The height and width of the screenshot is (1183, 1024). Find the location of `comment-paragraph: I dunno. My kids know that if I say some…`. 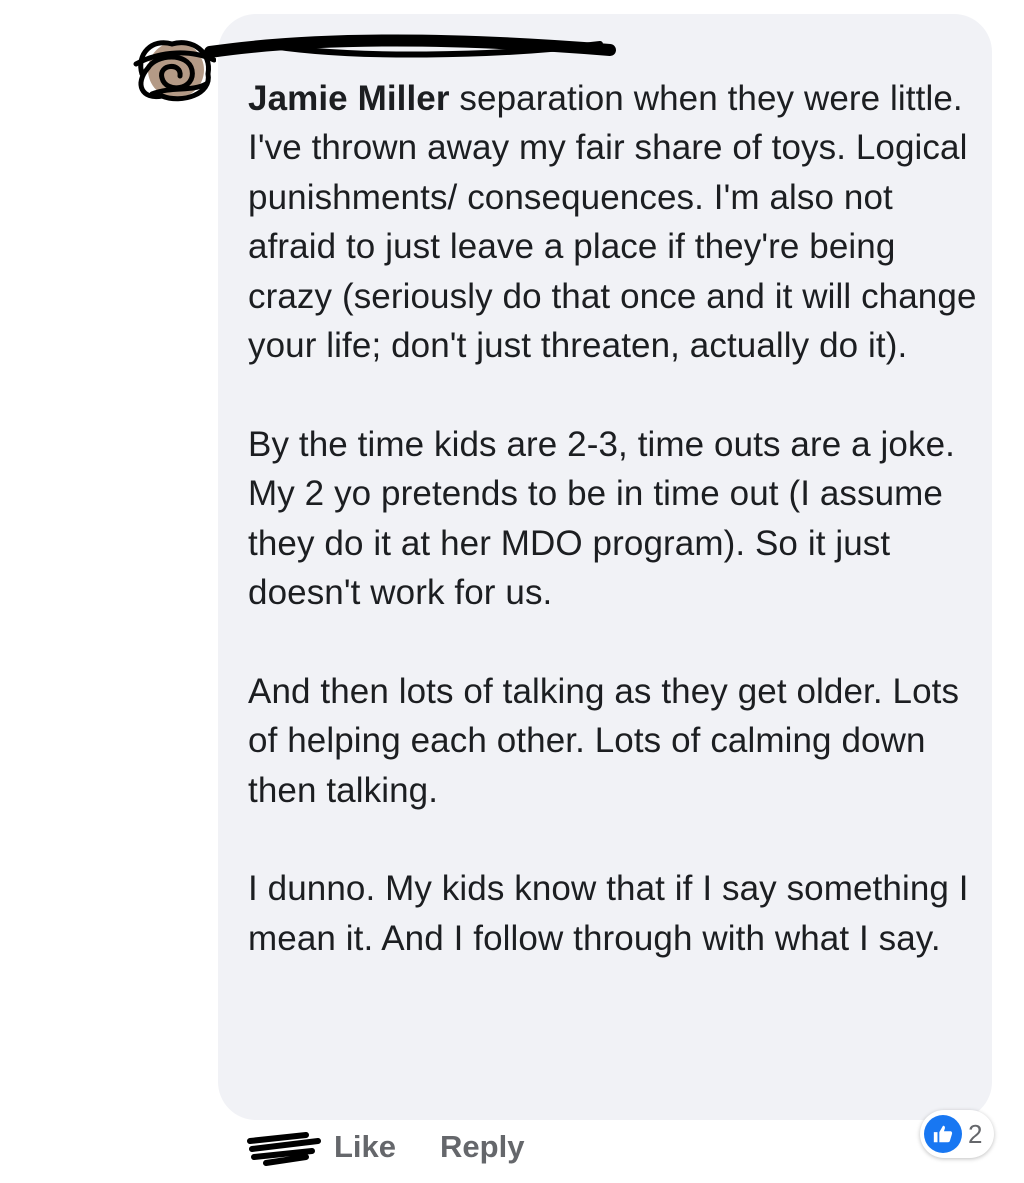

comment-paragraph: I dunno. My kids know that if I say some… is located at coordinates (608, 913).